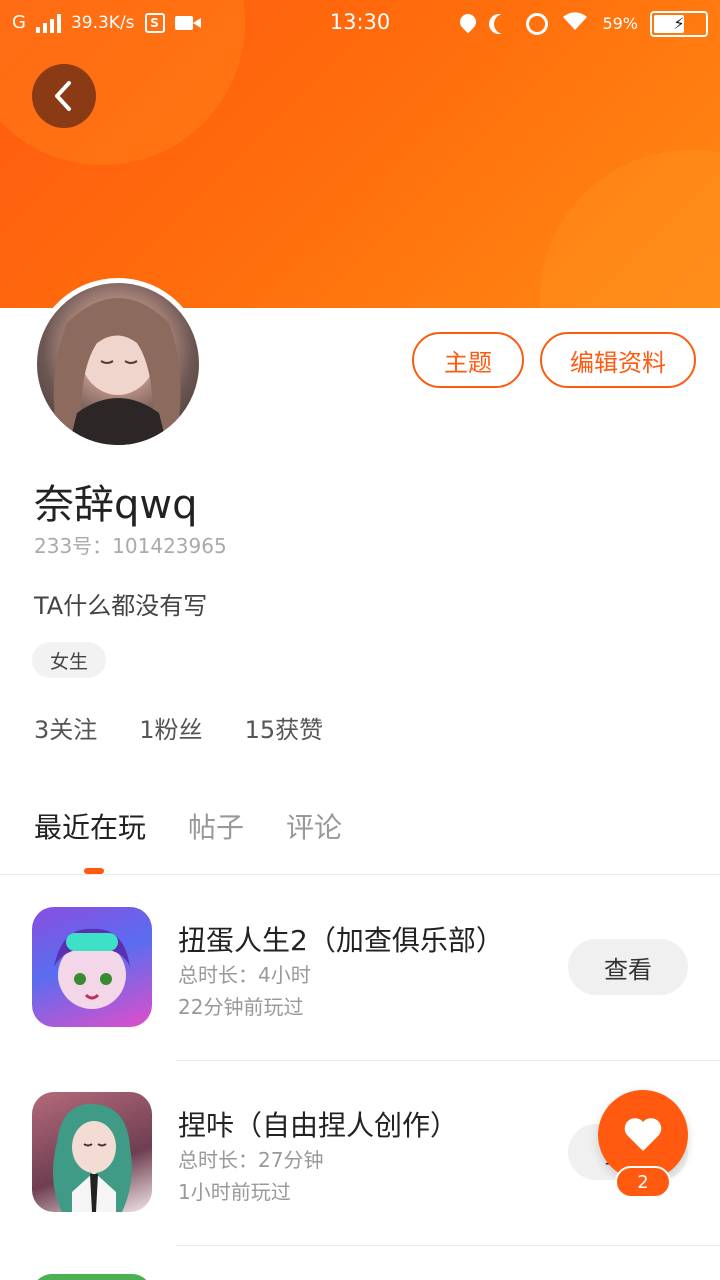 The height and width of the screenshot is (1280, 720). Describe the element at coordinates (468, 24) in the screenshot. I see `location-icon` at that location.